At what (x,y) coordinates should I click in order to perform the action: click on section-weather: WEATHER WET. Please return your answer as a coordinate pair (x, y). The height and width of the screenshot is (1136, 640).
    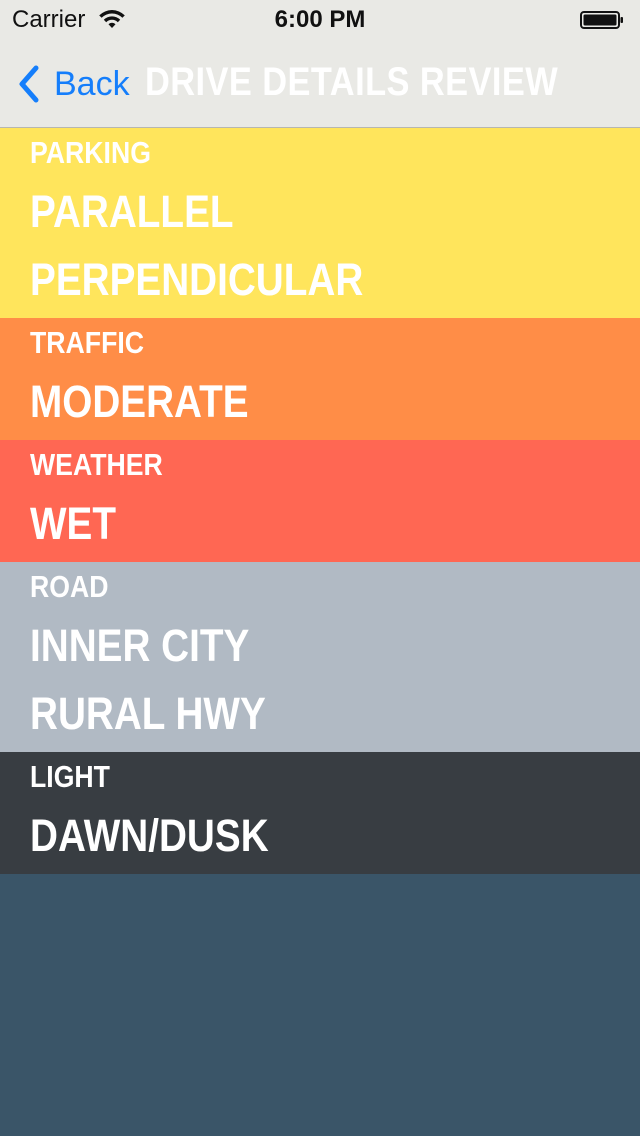
    Looking at the image, I should click on (320, 501).